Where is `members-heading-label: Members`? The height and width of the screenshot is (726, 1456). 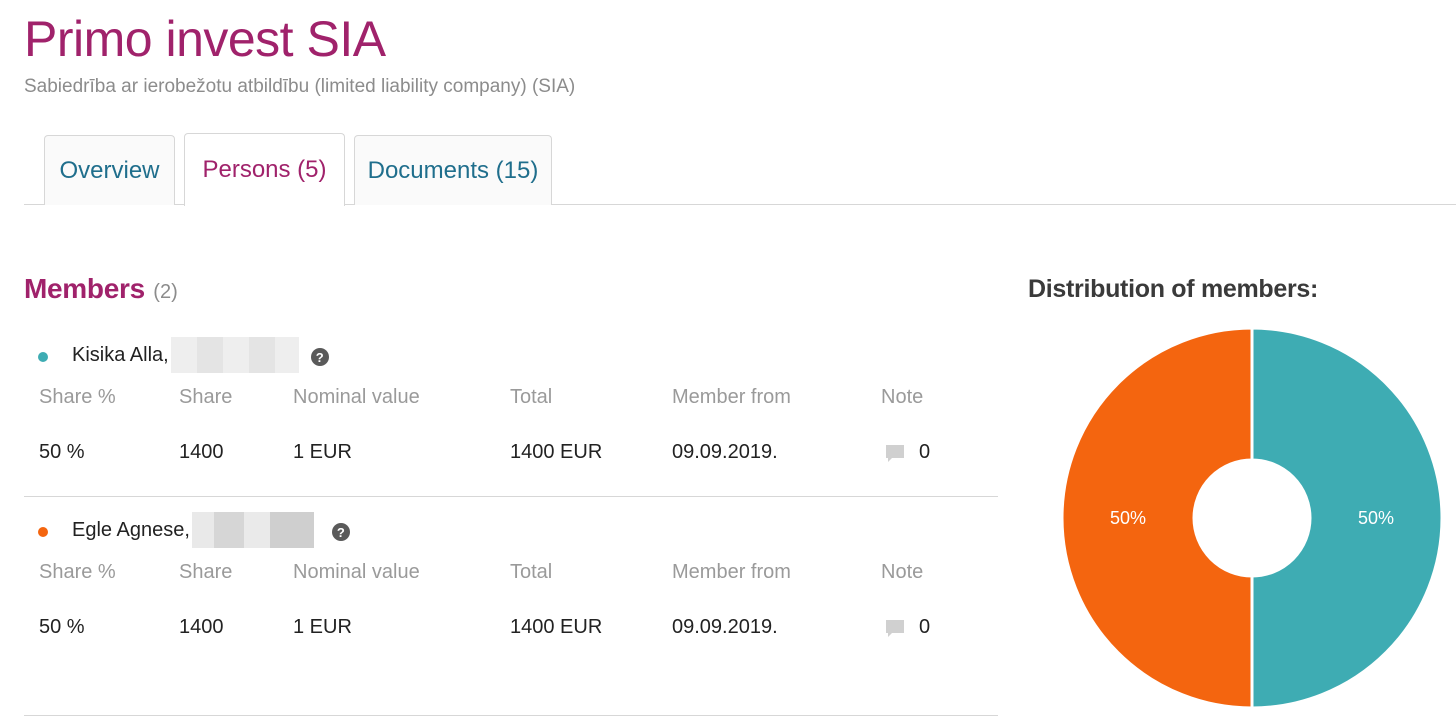
members-heading-label: Members is located at coordinates (84, 288).